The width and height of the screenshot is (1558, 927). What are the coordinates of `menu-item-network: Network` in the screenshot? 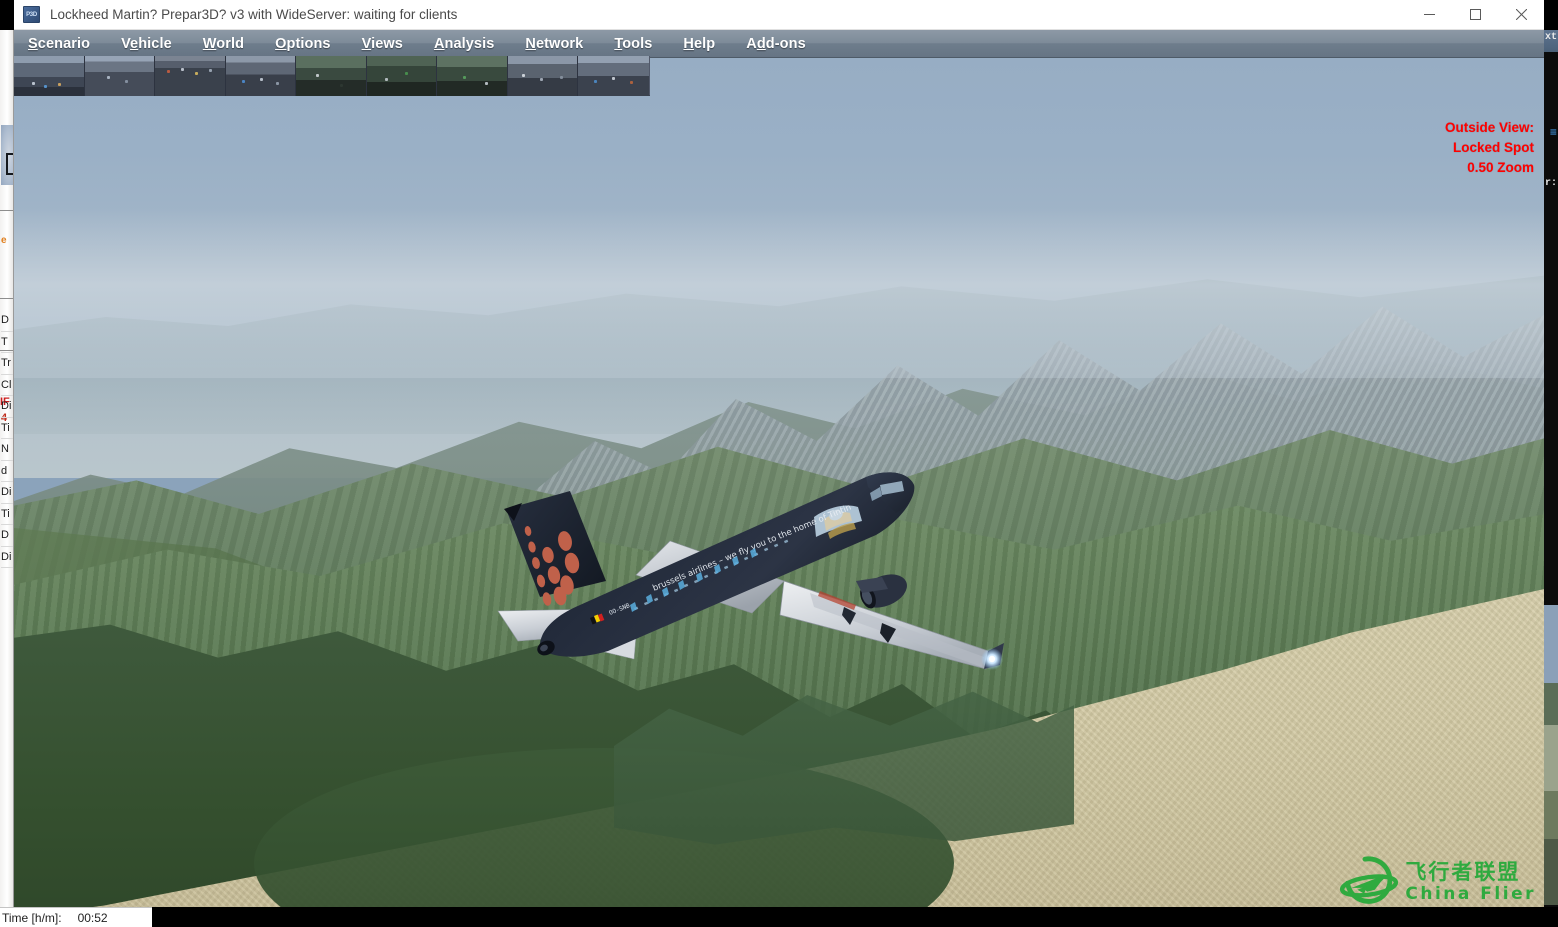 It's located at (554, 44).